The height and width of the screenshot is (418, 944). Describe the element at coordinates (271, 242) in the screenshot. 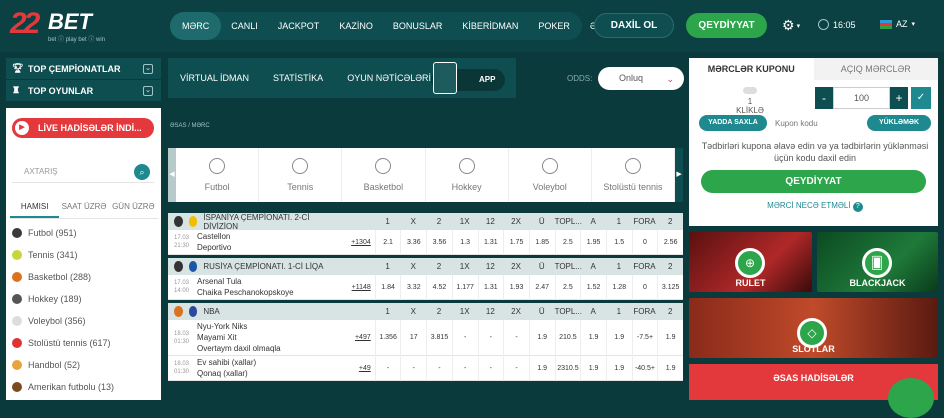

I see `event-teams: Castellon Deportivo` at that location.